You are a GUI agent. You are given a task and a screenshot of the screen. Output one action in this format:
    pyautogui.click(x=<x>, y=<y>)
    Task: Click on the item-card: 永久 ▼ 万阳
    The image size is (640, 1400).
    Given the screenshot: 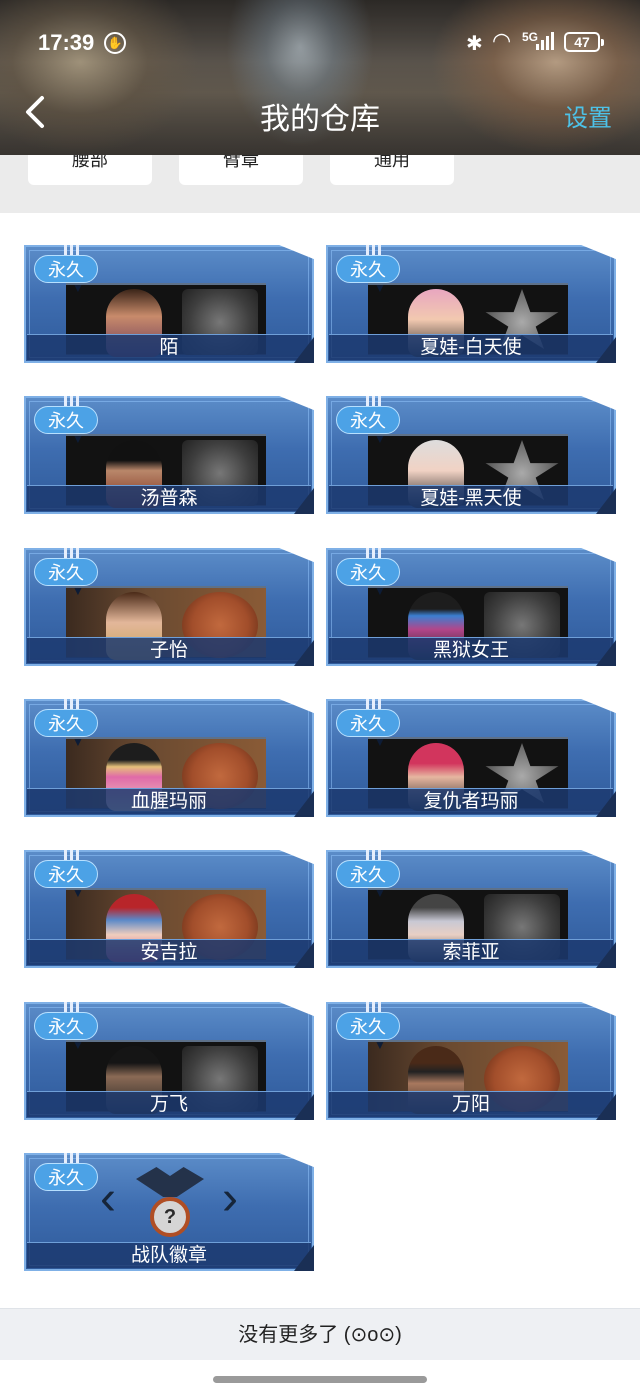 What is the action you would take?
    pyautogui.click(x=471, y=1061)
    